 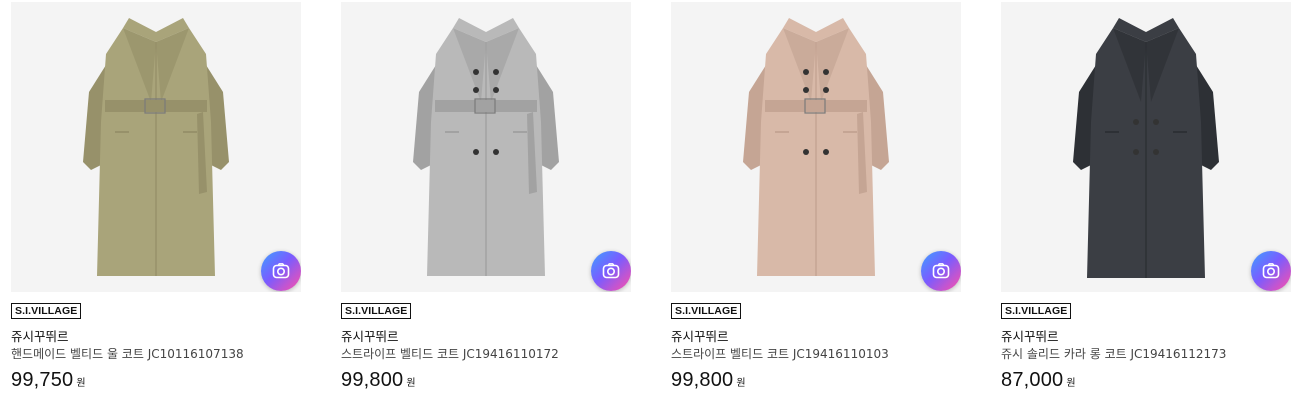 I want to click on price-value: 87,000, so click(x=1032, y=380).